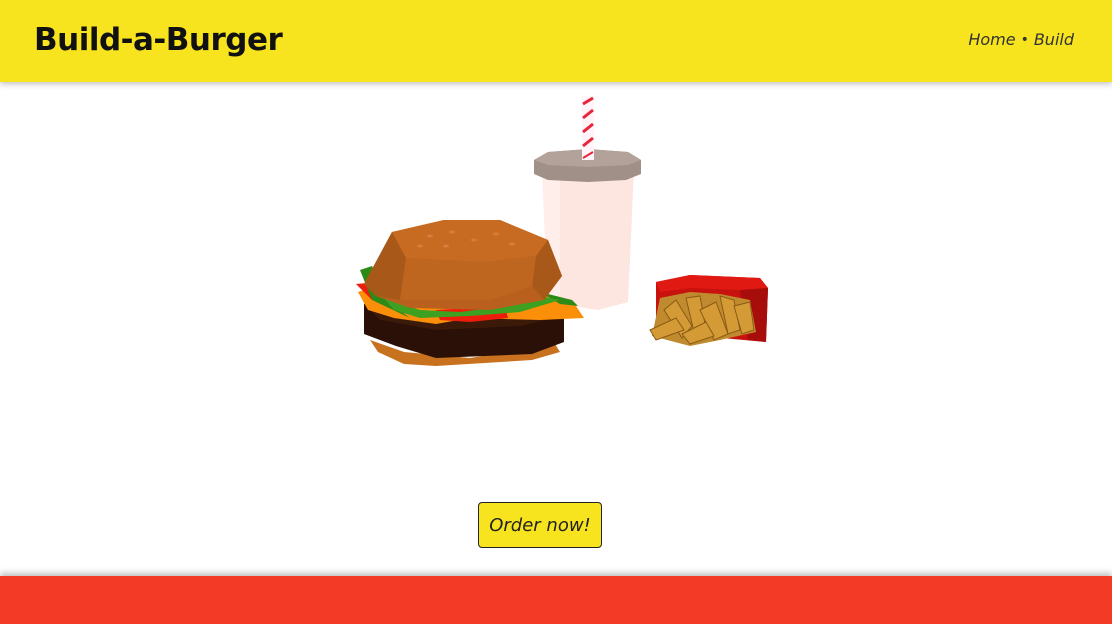  I want to click on nav-link-home: Home, so click(991, 39).